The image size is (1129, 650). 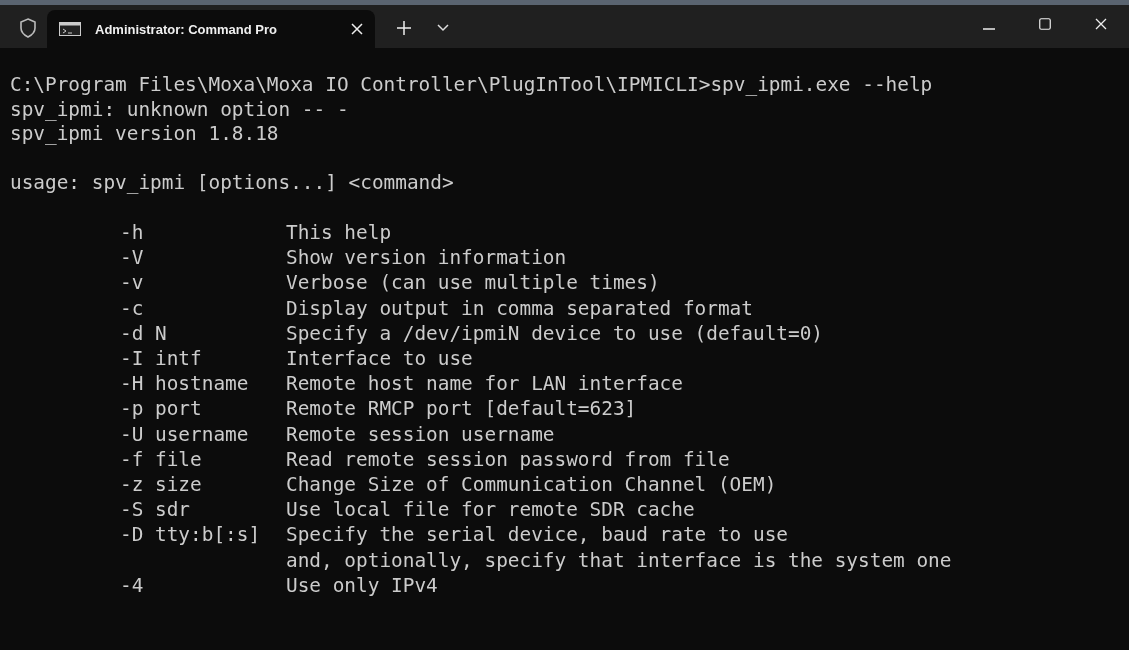 What do you see at coordinates (484, 384) in the screenshot?
I see `option-description: Remote host name for LAN interface` at bounding box center [484, 384].